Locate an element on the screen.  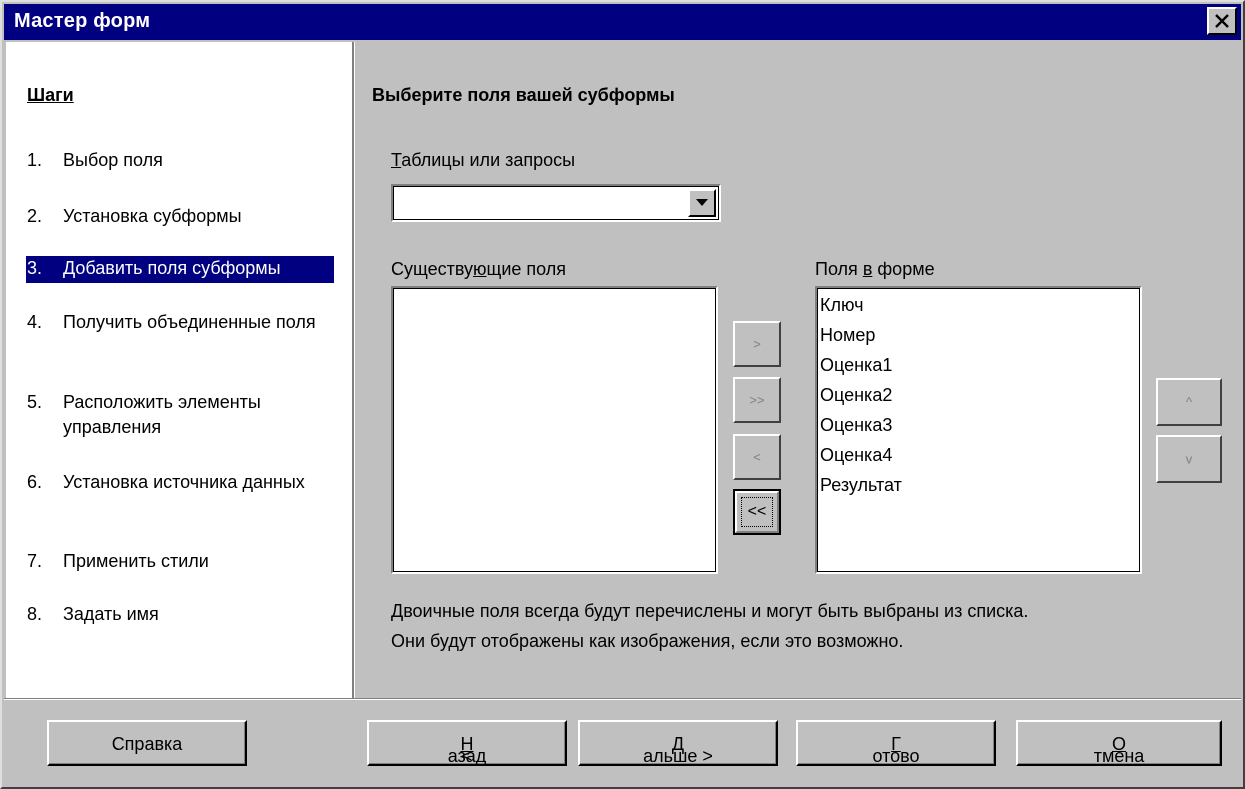
existing-fields-label-b: щие поля is located at coordinates (526, 269).